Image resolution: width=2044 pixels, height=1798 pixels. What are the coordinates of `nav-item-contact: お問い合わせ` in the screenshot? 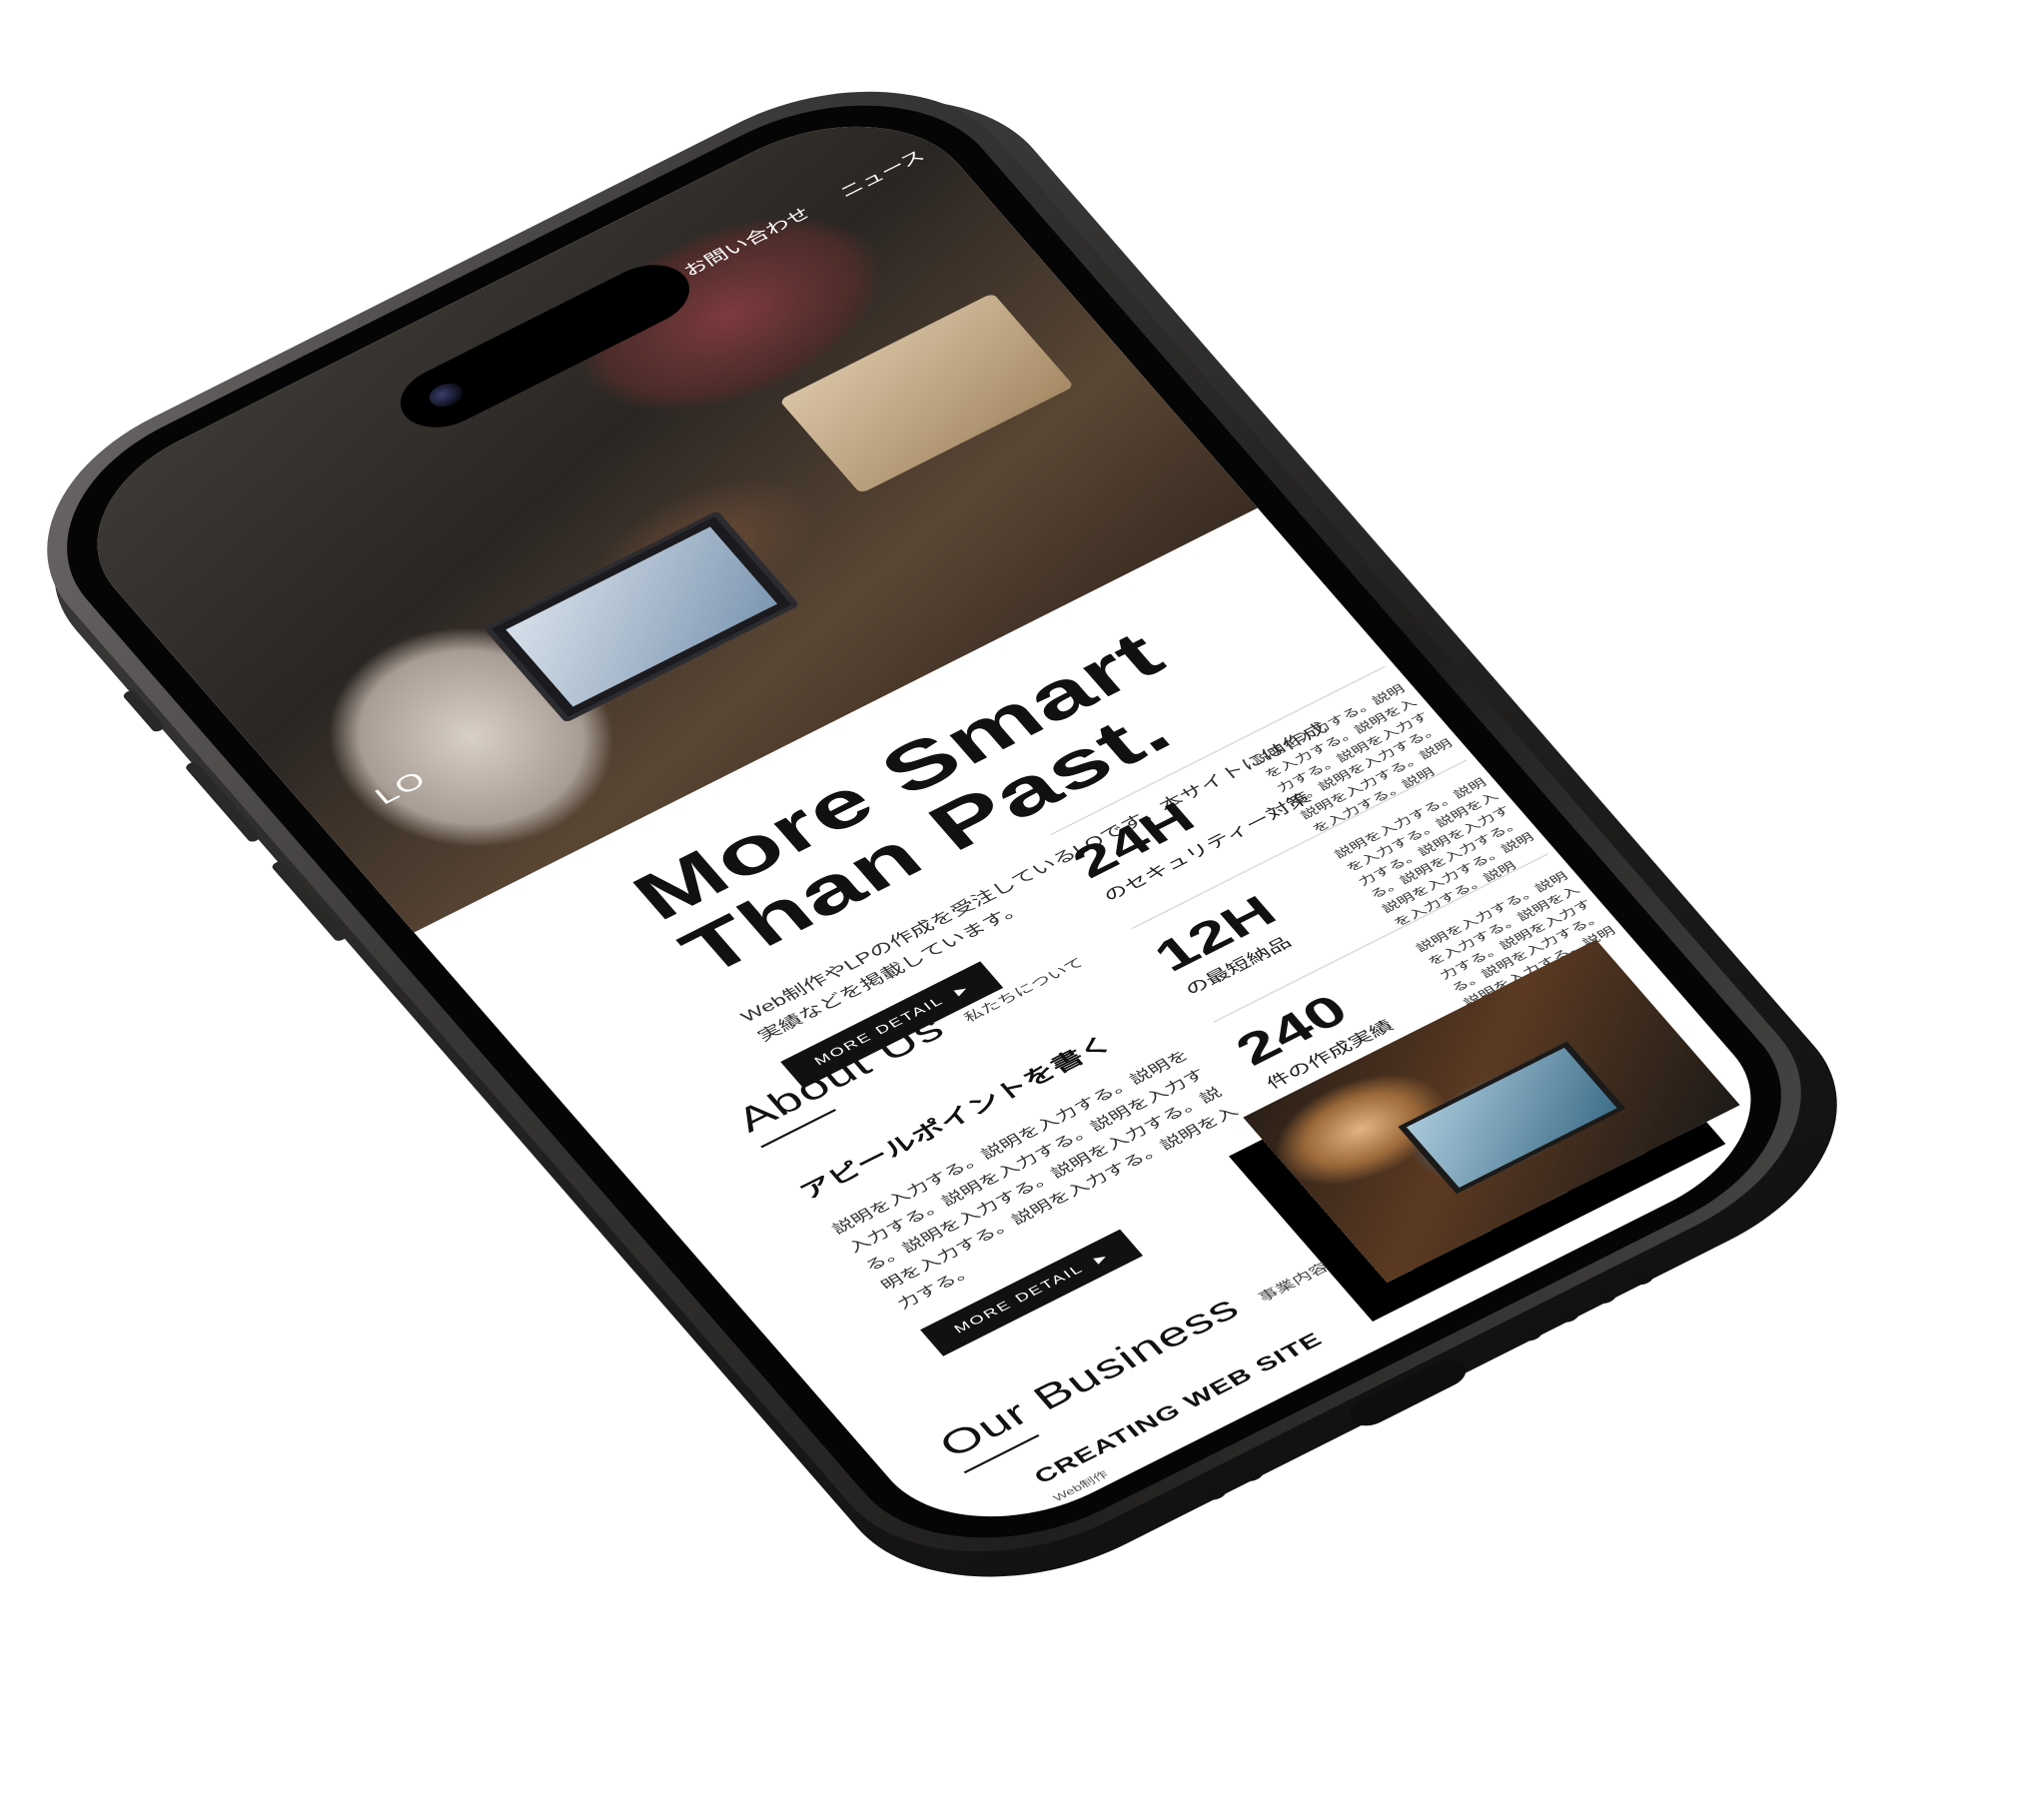 It's located at (746, 241).